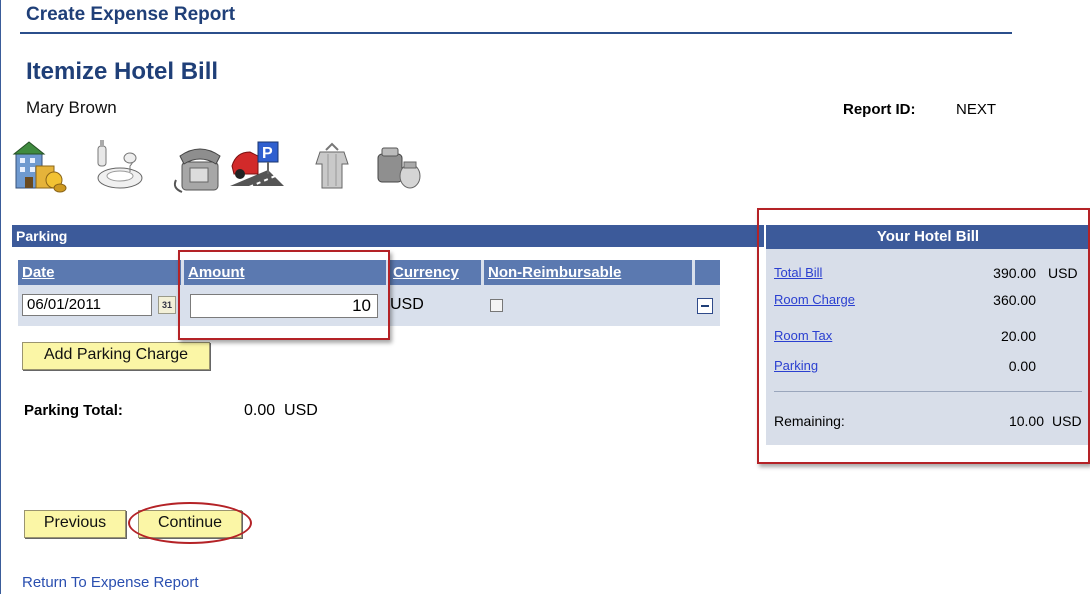  I want to click on expense-category-icons: P, so click(227, 166).